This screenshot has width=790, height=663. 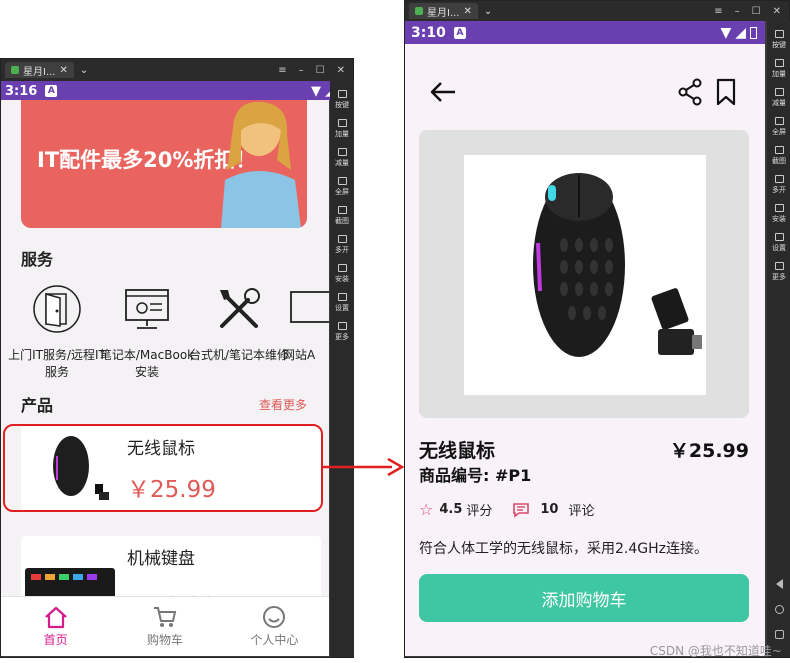 I want to click on sidebar-label: 加量, so click(x=779, y=74).